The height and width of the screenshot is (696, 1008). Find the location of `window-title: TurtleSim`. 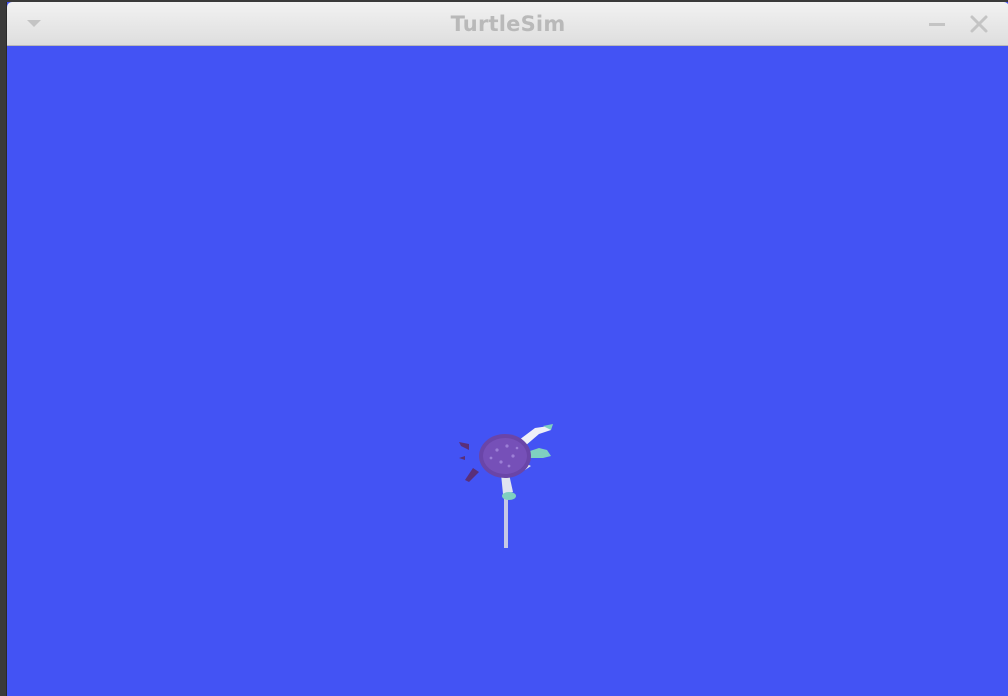

window-title: TurtleSim is located at coordinates (508, 24).